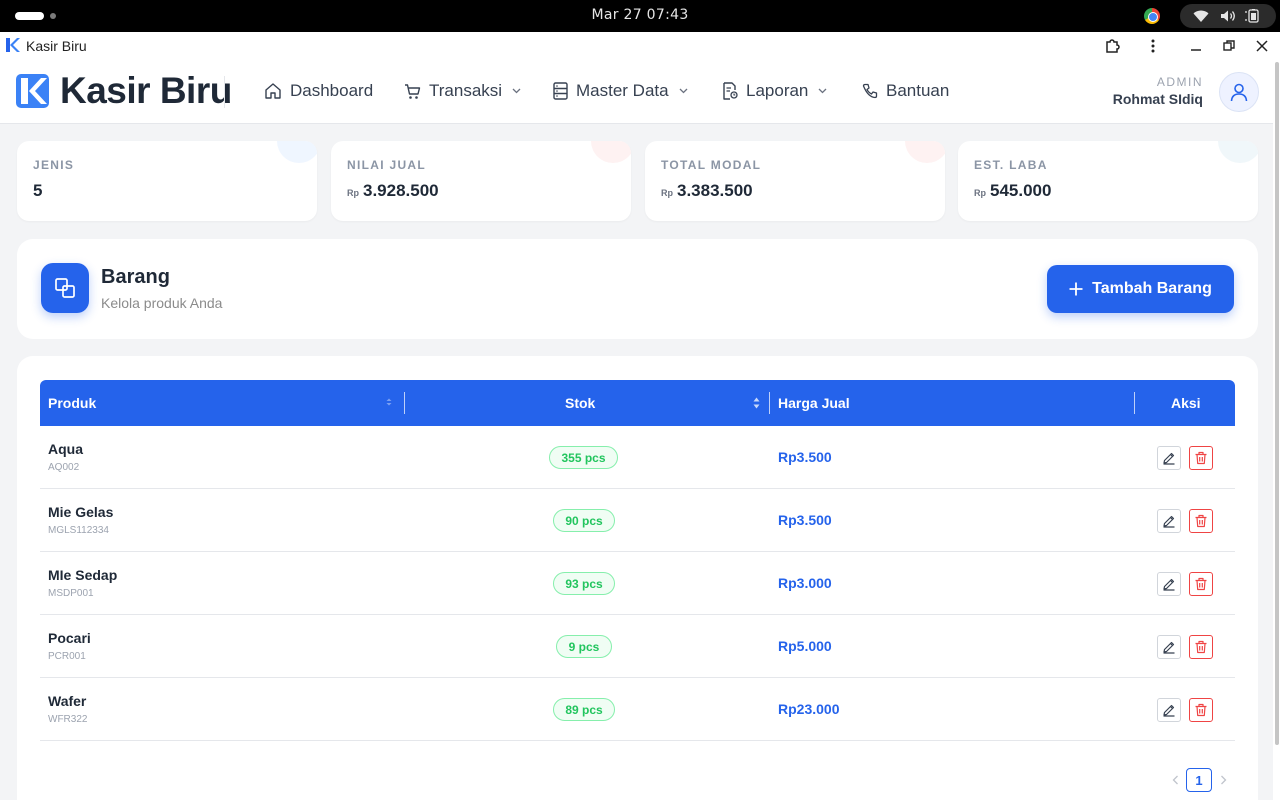  I want to click on product-price: Rp23.000, so click(809, 709).